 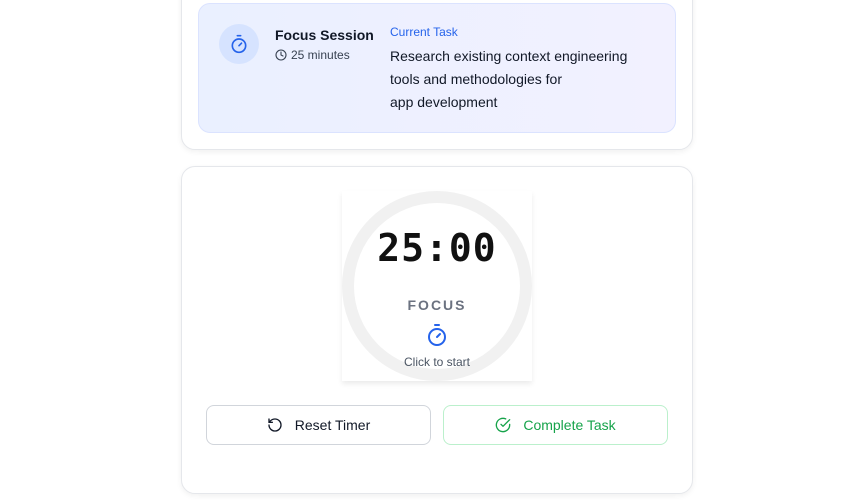 I want to click on session-duration: 25 minutes, so click(x=312, y=55).